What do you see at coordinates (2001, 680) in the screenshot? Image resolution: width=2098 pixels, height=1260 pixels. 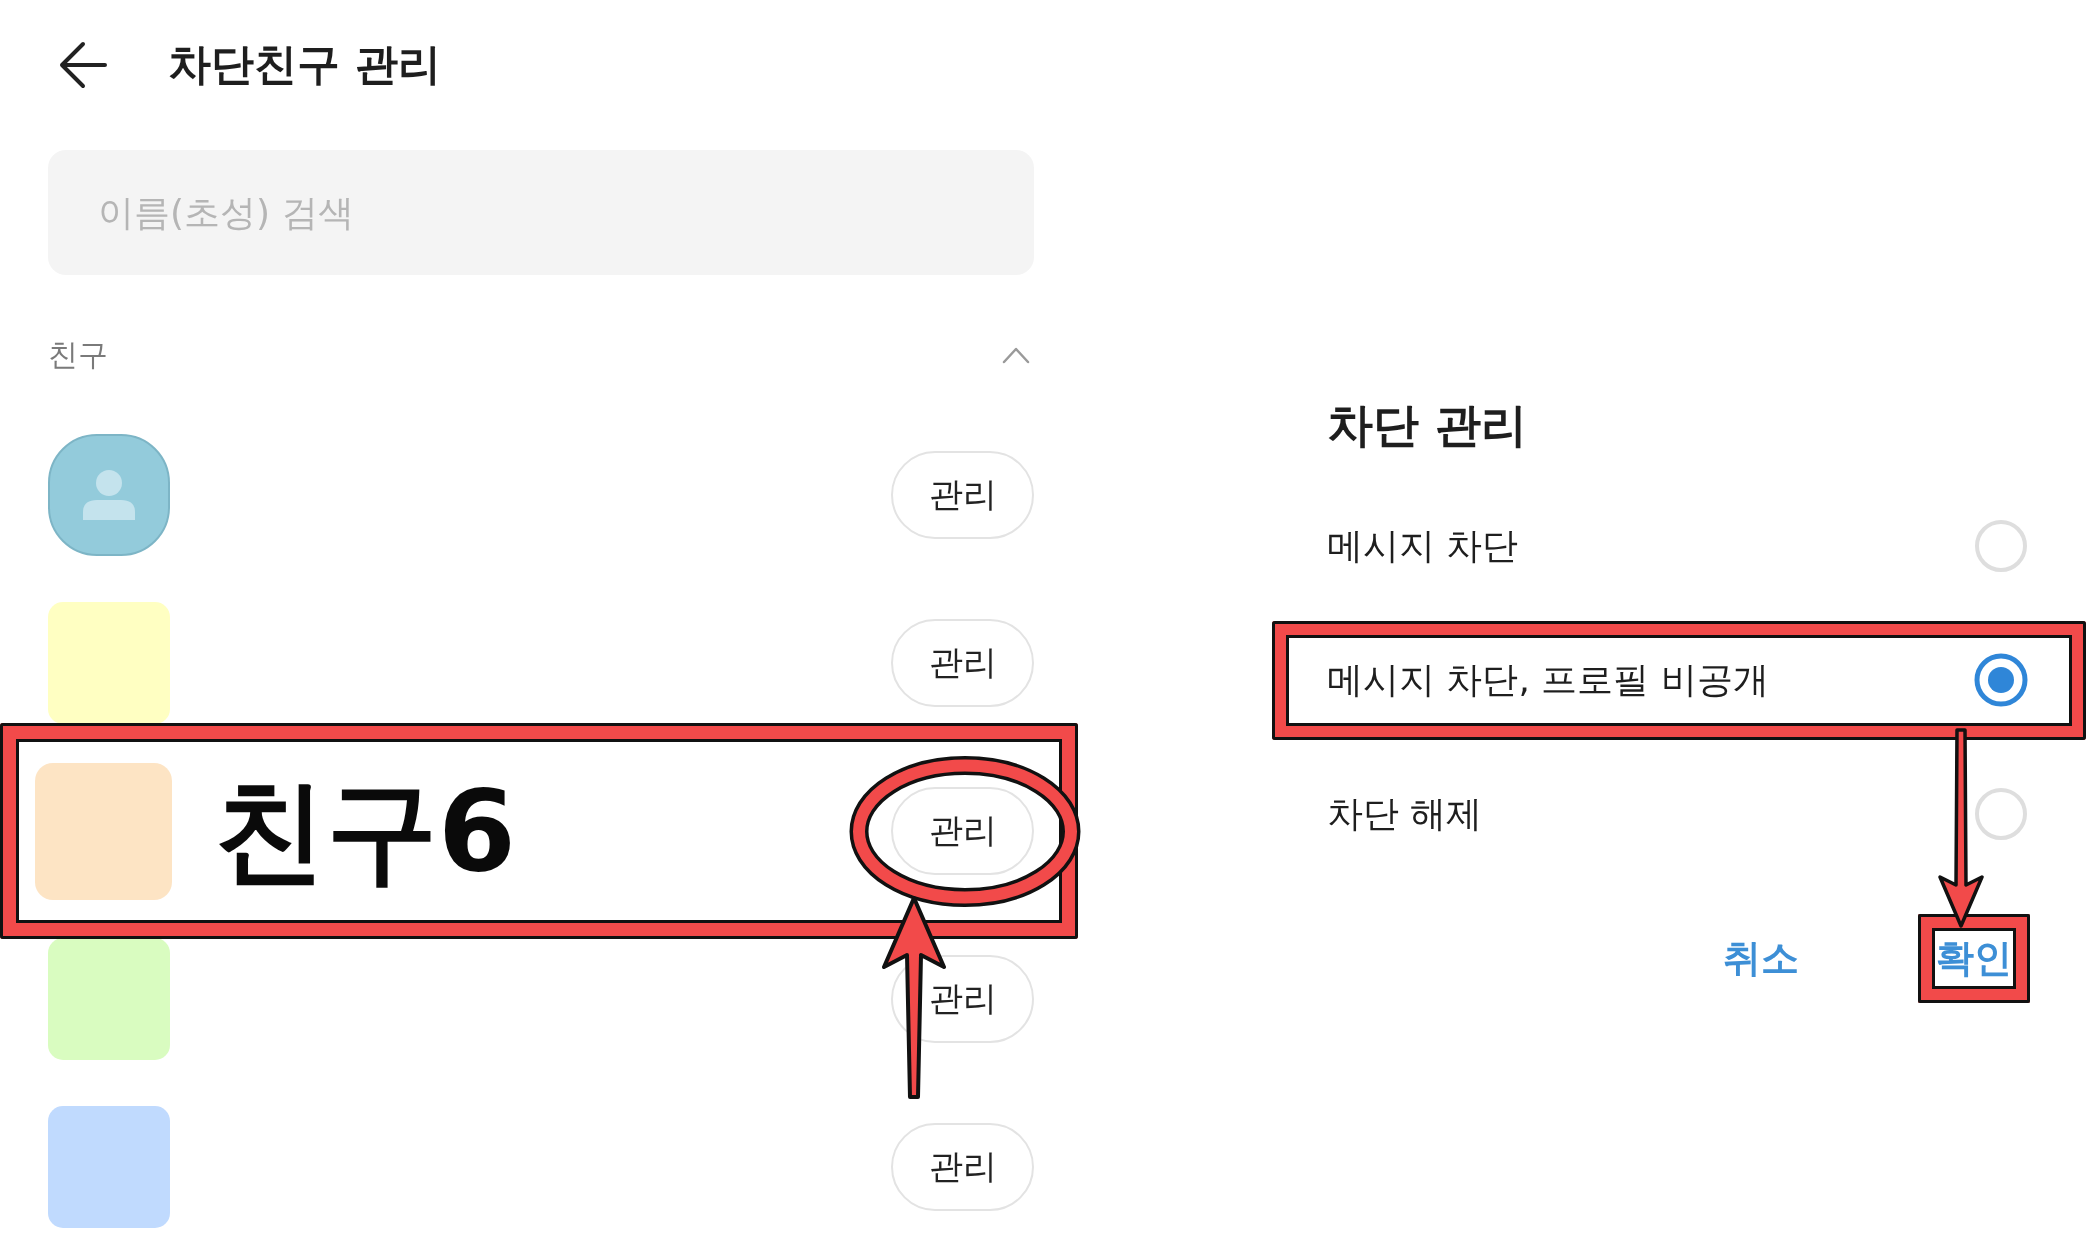 I see `radio-button` at bounding box center [2001, 680].